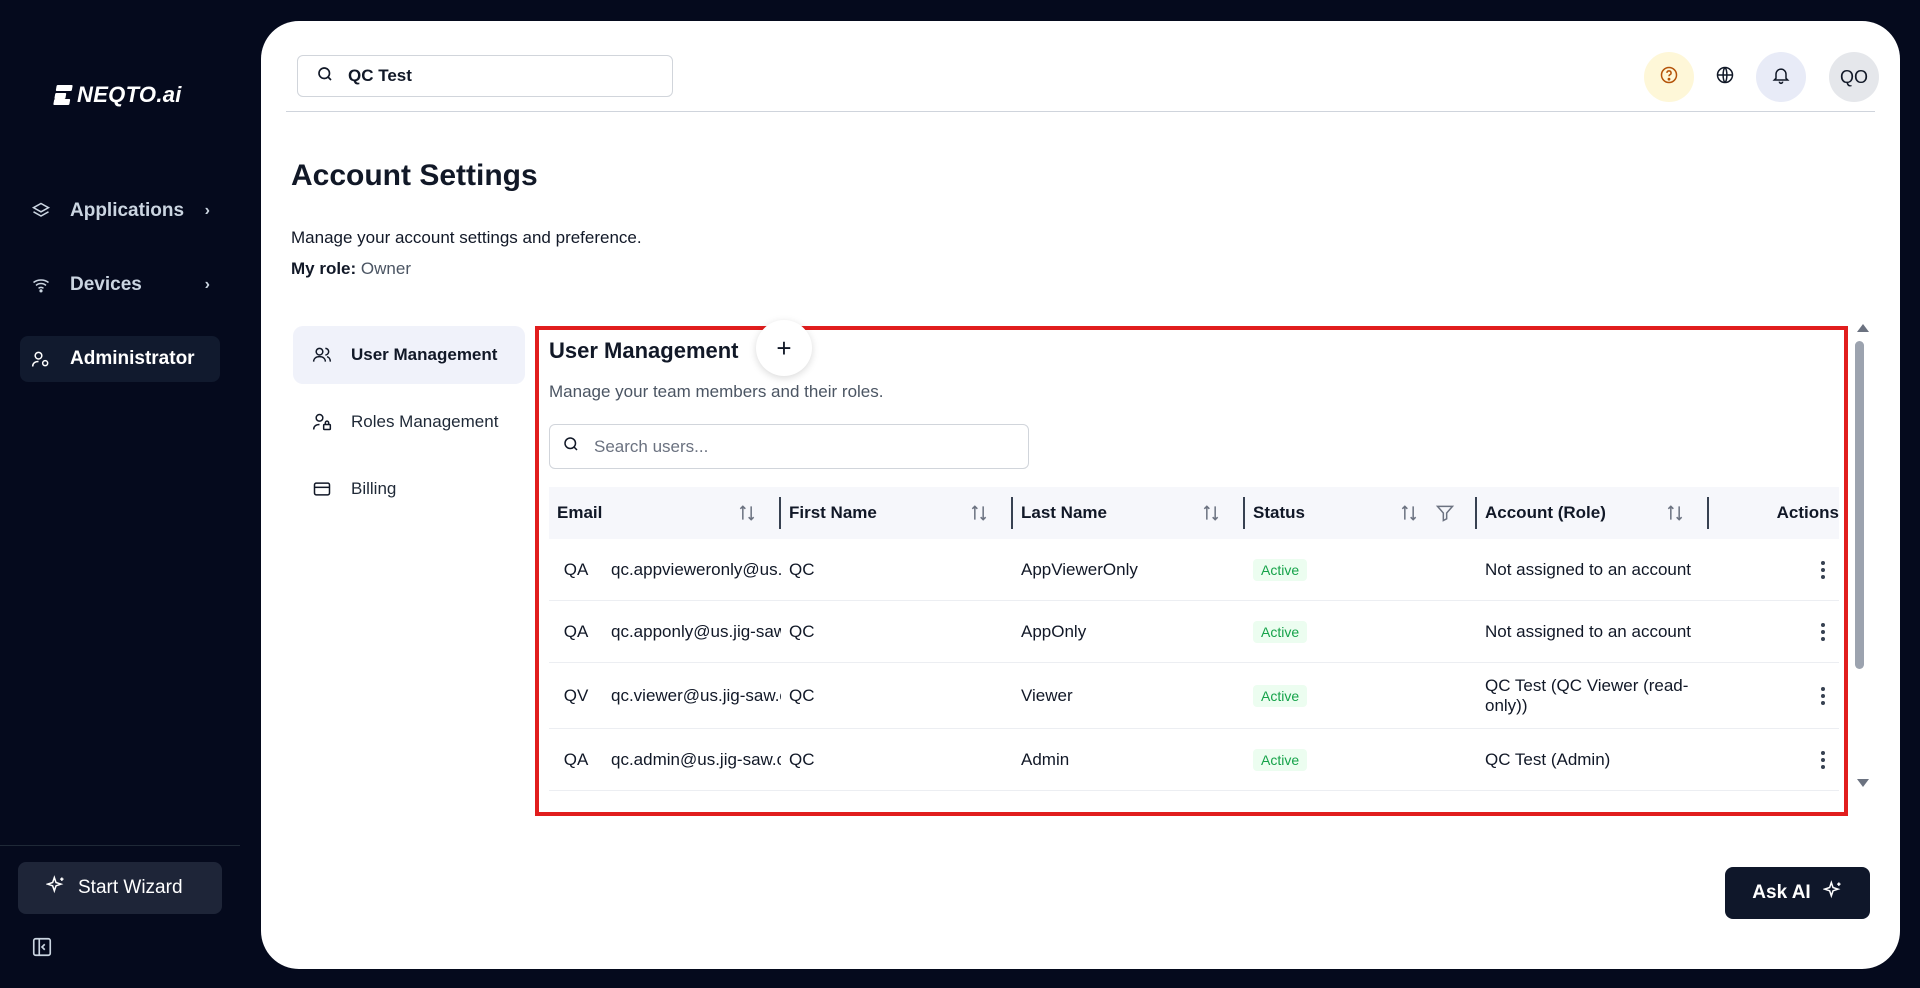 The image size is (1920, 988). What do you see at coordinates (120, 211) in the screenshot?
I see `sidebar-item-applications: Applications ›` at bounding box center [120, 211].